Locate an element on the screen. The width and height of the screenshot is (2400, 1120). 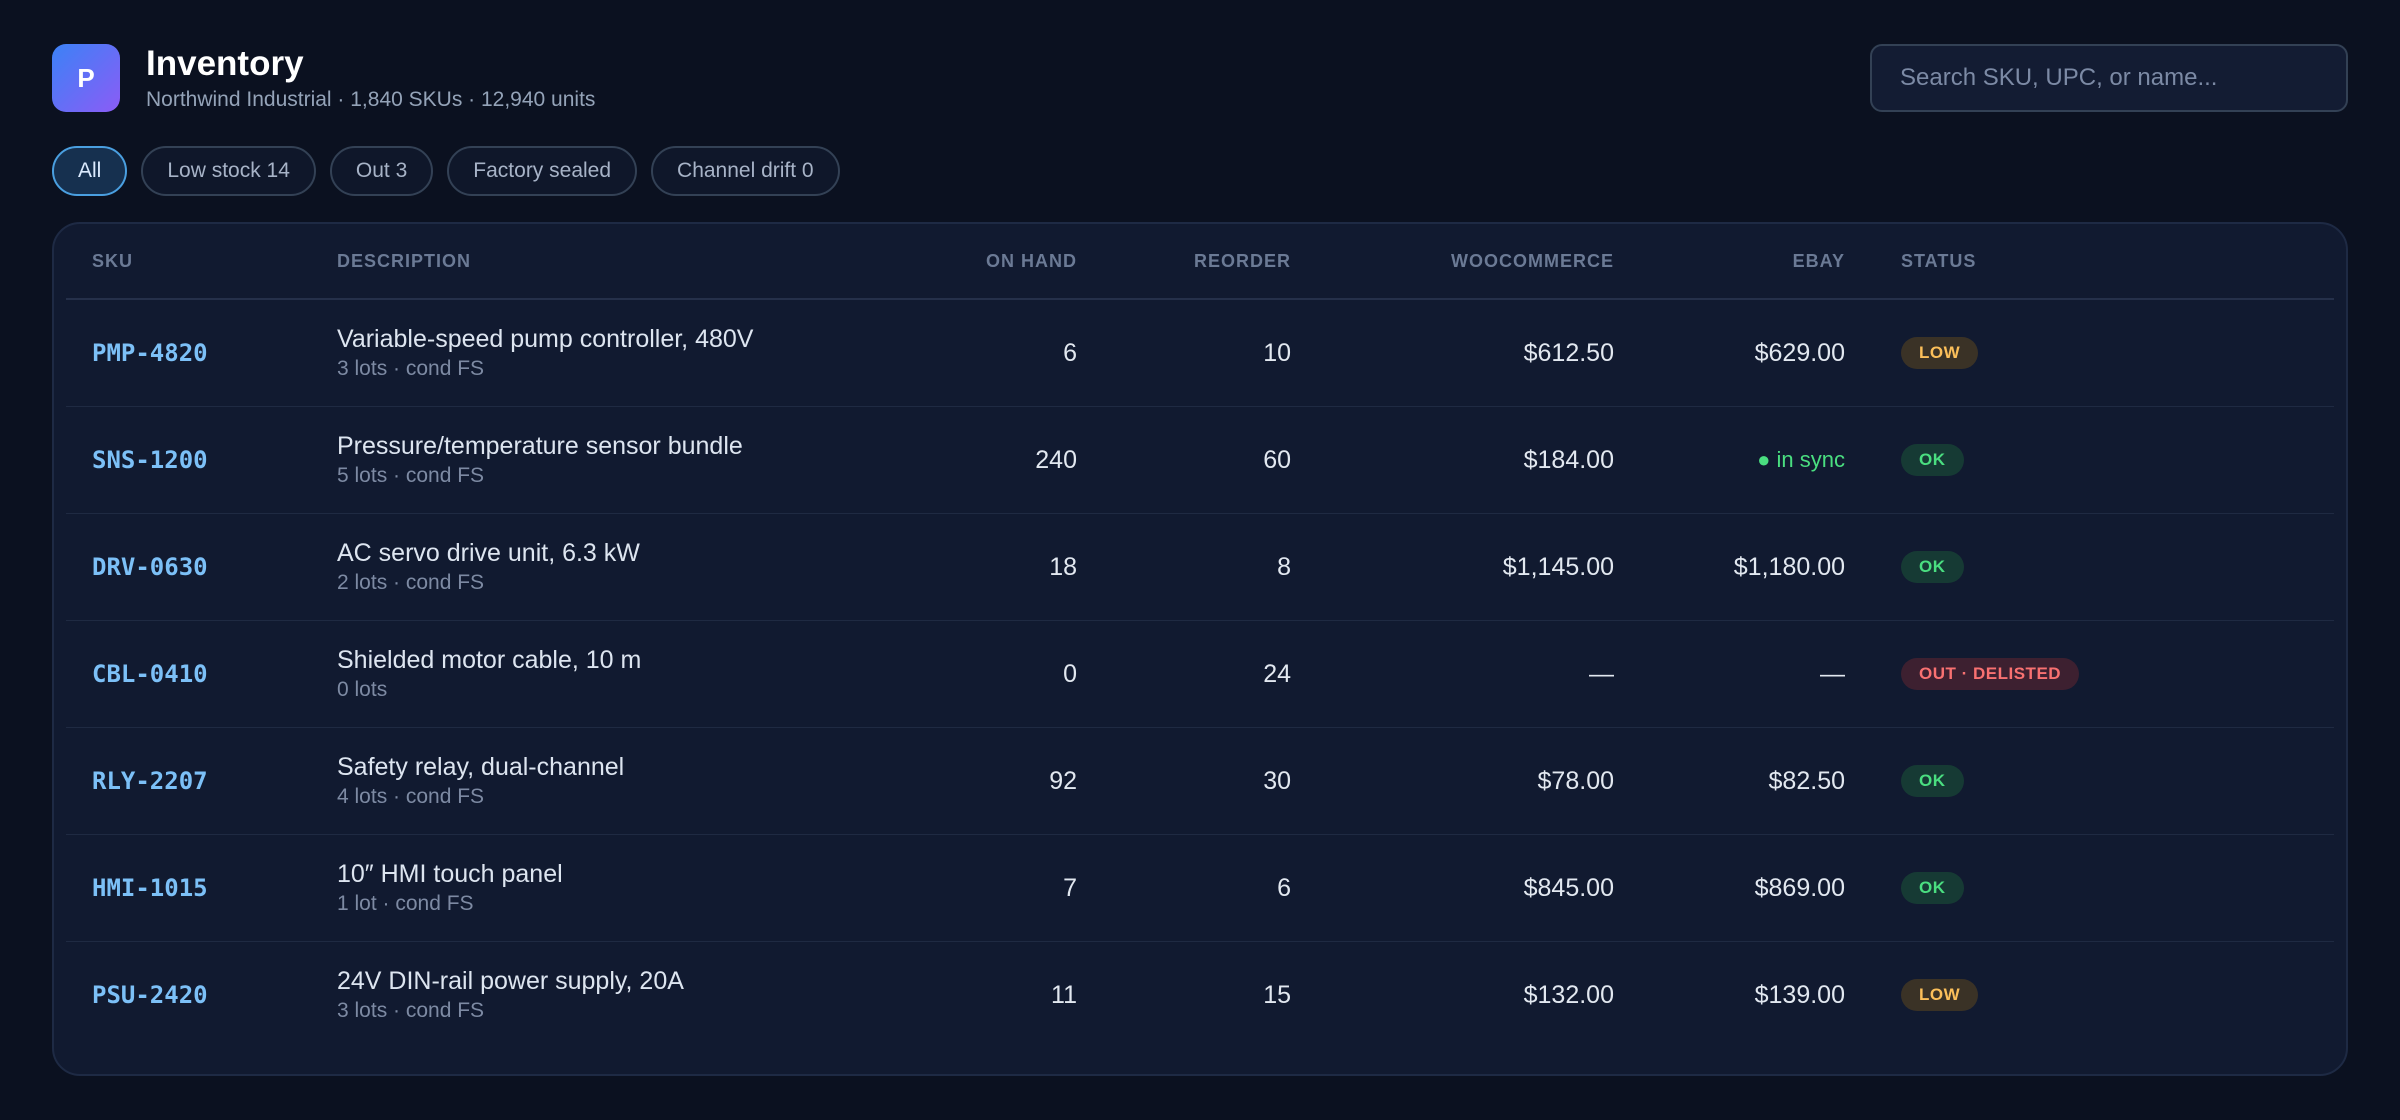
woocommerce-cell: $78.00 is located at coordinates (1452, 781).